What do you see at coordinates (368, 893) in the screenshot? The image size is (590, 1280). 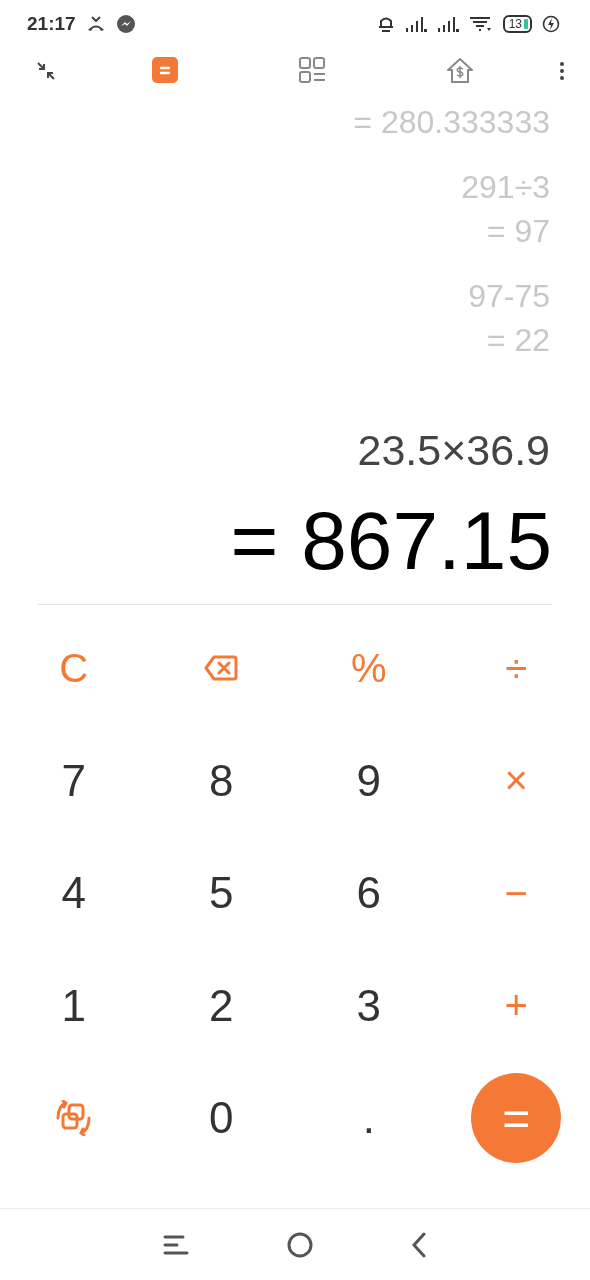 I see `digit-key: 6` at bounding box center [368, 893].